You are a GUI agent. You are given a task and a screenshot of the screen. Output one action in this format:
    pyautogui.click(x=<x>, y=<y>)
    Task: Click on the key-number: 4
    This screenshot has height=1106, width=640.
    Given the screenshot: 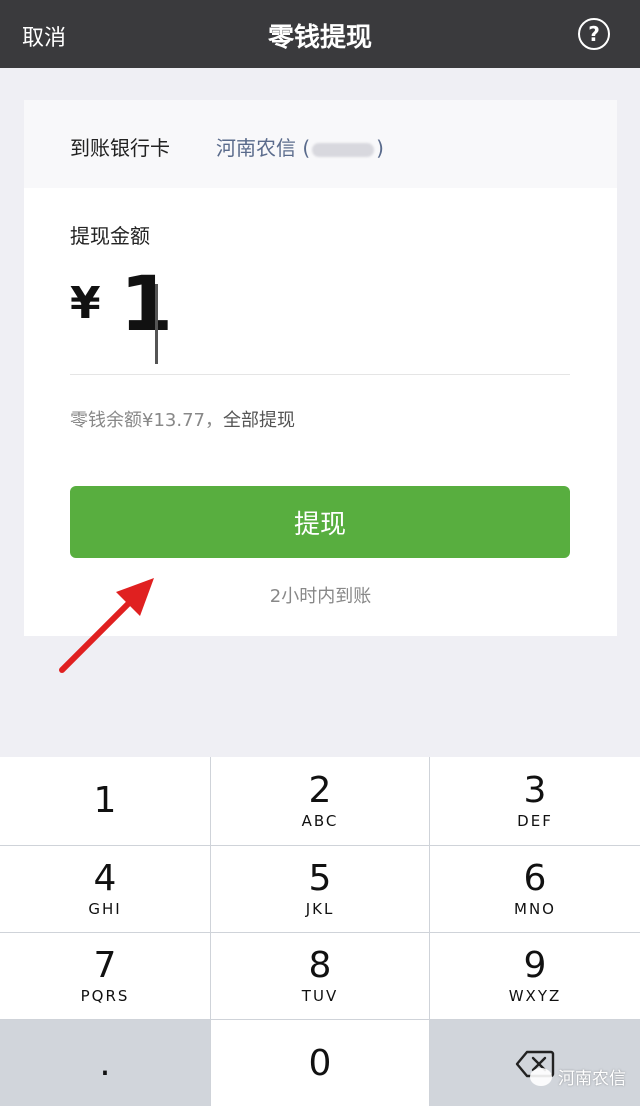 What is the action you would take?
    pyautogui.click(x=105, y=879)
    